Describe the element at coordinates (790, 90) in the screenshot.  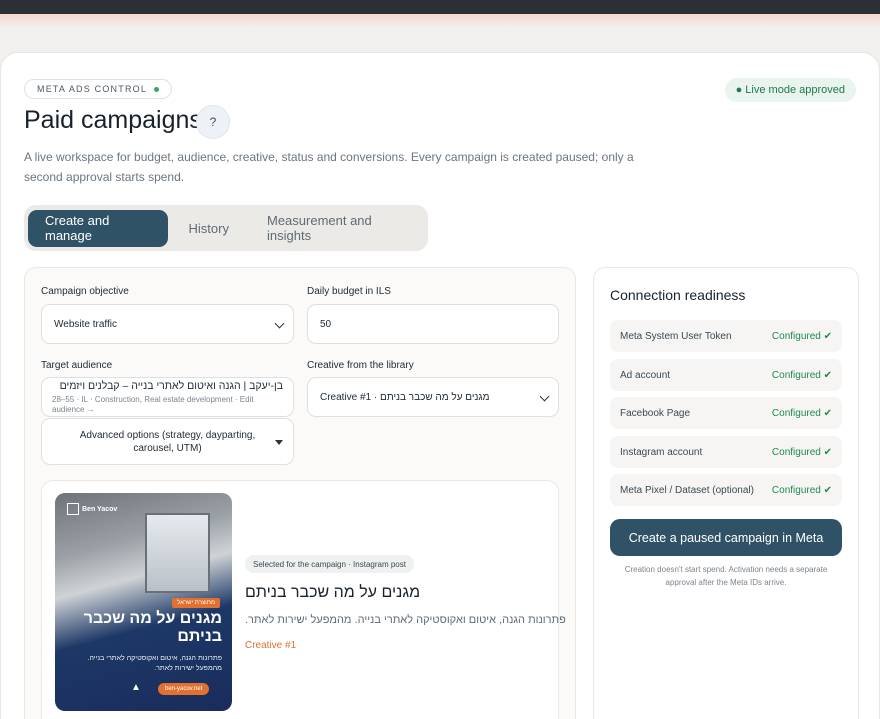
I see `live-mode-badge: ● Live mode approved` at that location.